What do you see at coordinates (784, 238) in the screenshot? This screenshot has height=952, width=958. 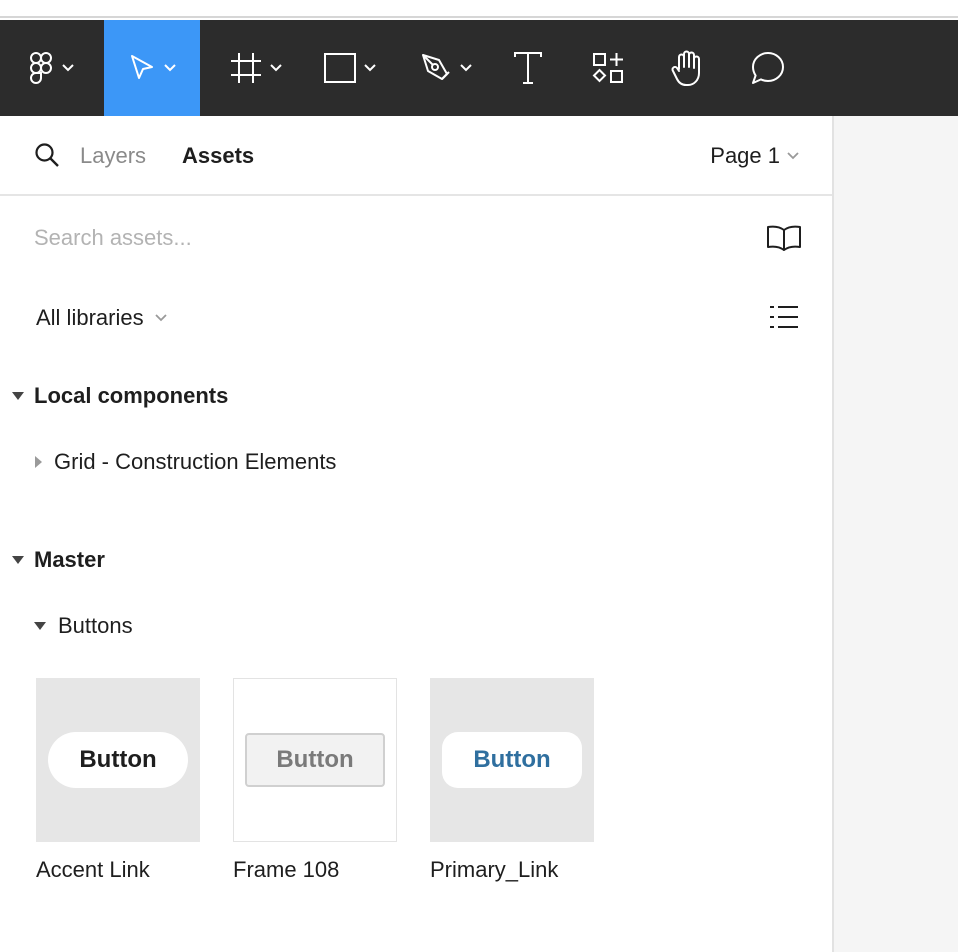 I see `library-book-icon` at bounding box center [784, 238].